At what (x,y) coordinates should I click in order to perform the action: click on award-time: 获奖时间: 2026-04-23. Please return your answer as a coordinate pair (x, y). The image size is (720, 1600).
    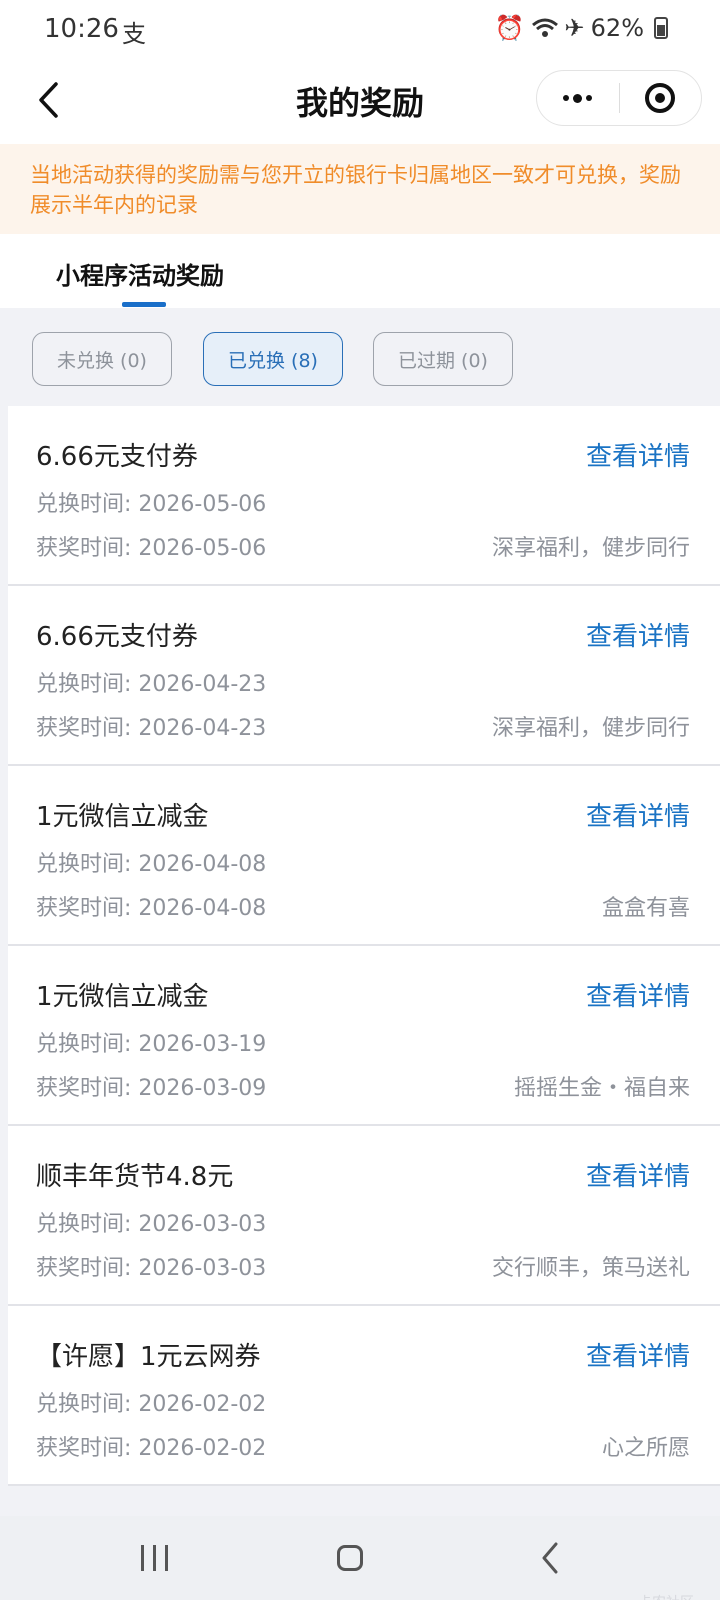
    Looking at the image, I should click on (151, 728).